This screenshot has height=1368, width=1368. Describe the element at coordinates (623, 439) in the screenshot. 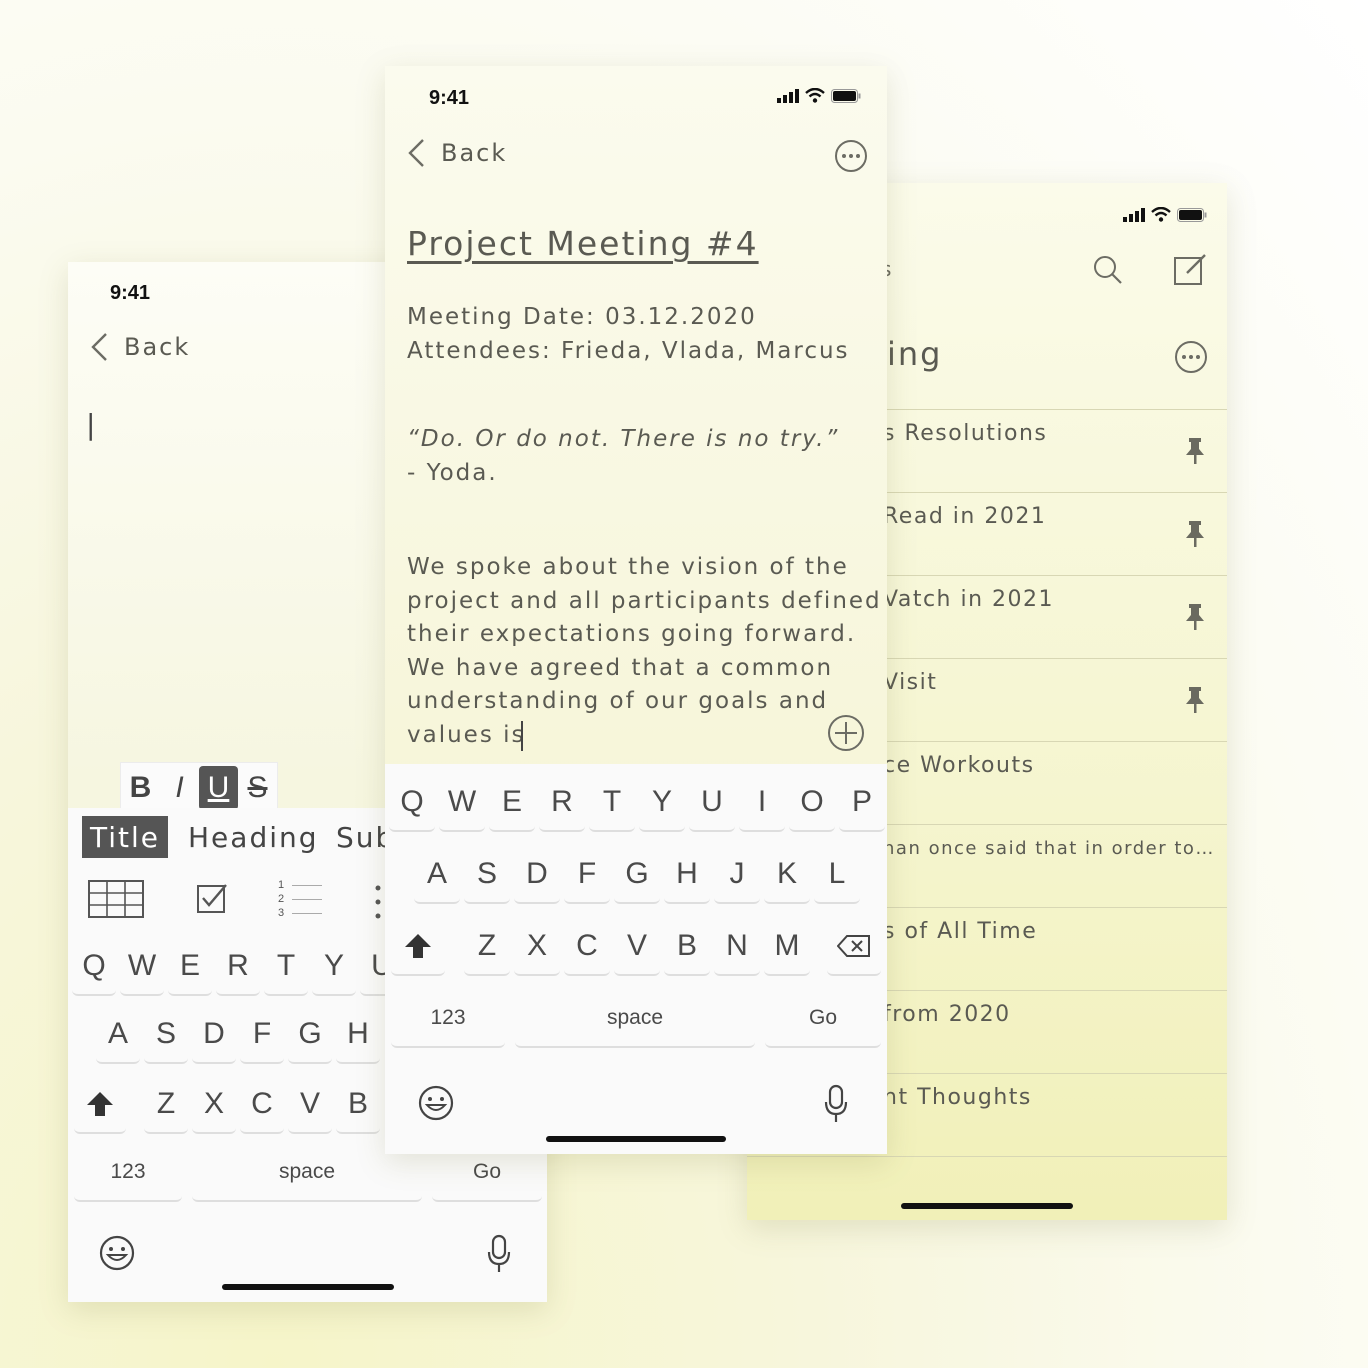

I see `quote-text: “Do. Or do not. There is no try.”` at that location.